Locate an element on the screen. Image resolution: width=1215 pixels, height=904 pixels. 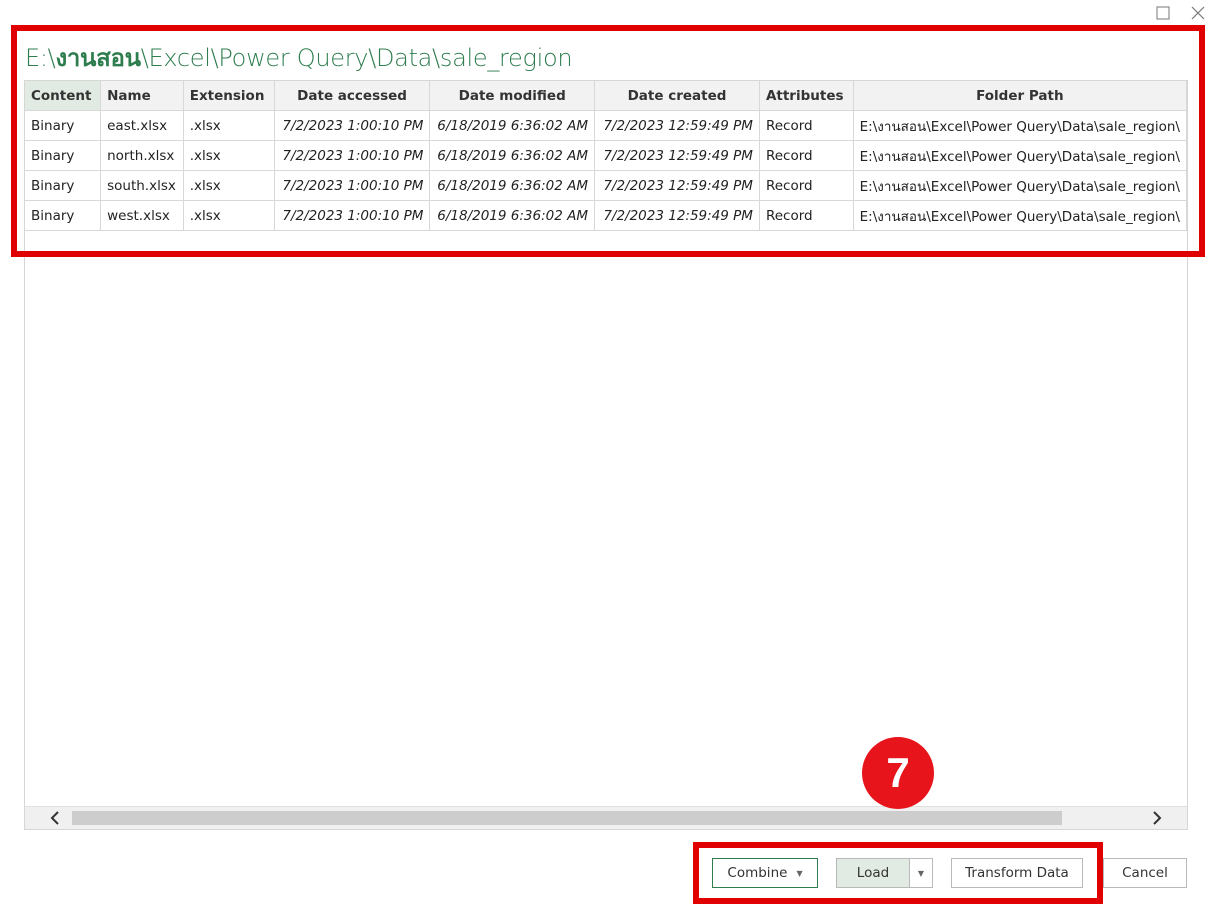
close-button is located at coordinates (1198, 13).